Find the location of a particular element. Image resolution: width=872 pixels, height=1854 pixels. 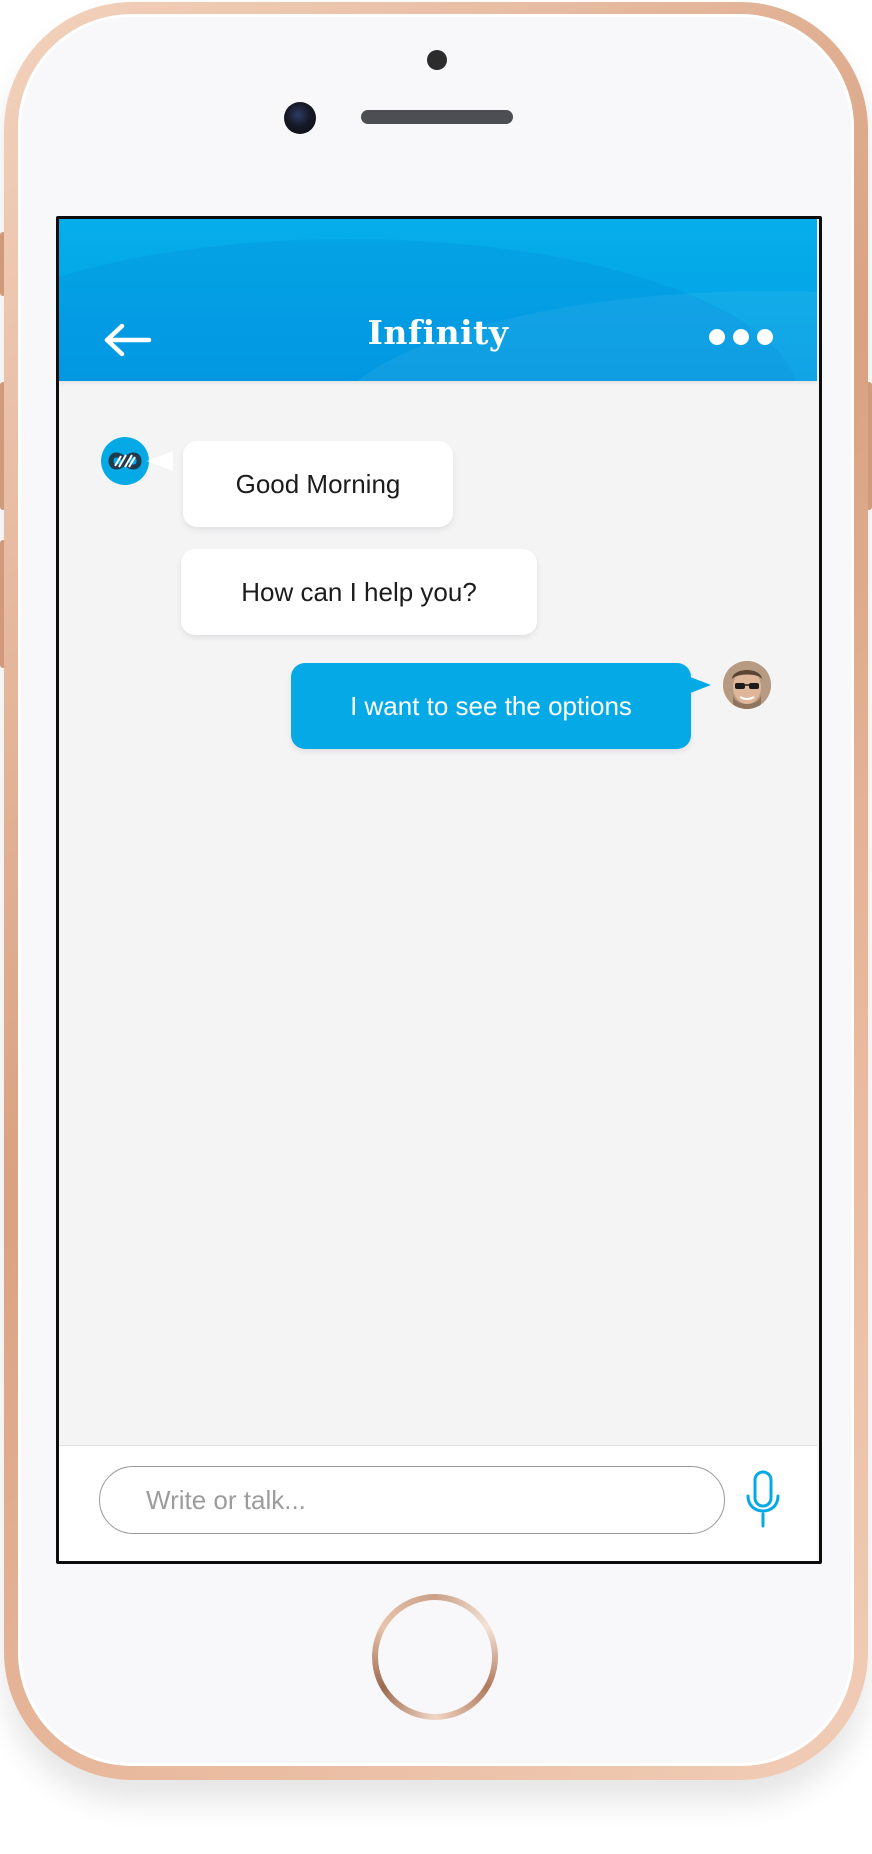

user-message-bubble: I want to see the options is located at coordinates (491, 706).